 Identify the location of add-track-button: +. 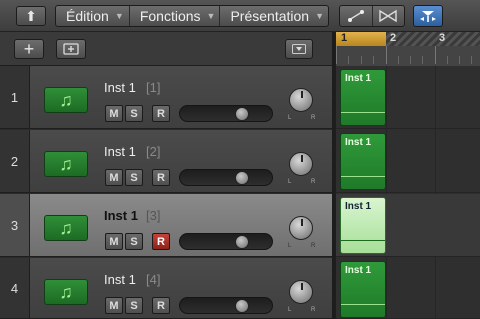
(29, 49).